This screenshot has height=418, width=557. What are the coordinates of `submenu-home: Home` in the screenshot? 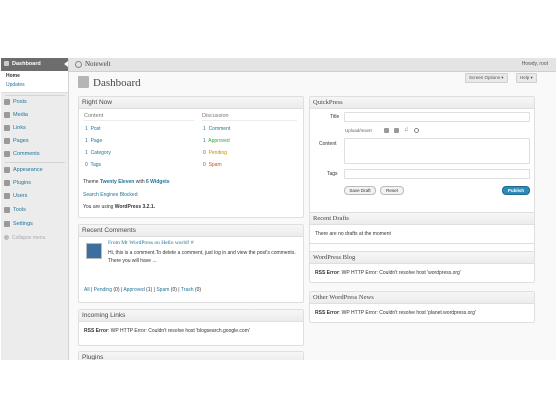 It's located at (13, 76).